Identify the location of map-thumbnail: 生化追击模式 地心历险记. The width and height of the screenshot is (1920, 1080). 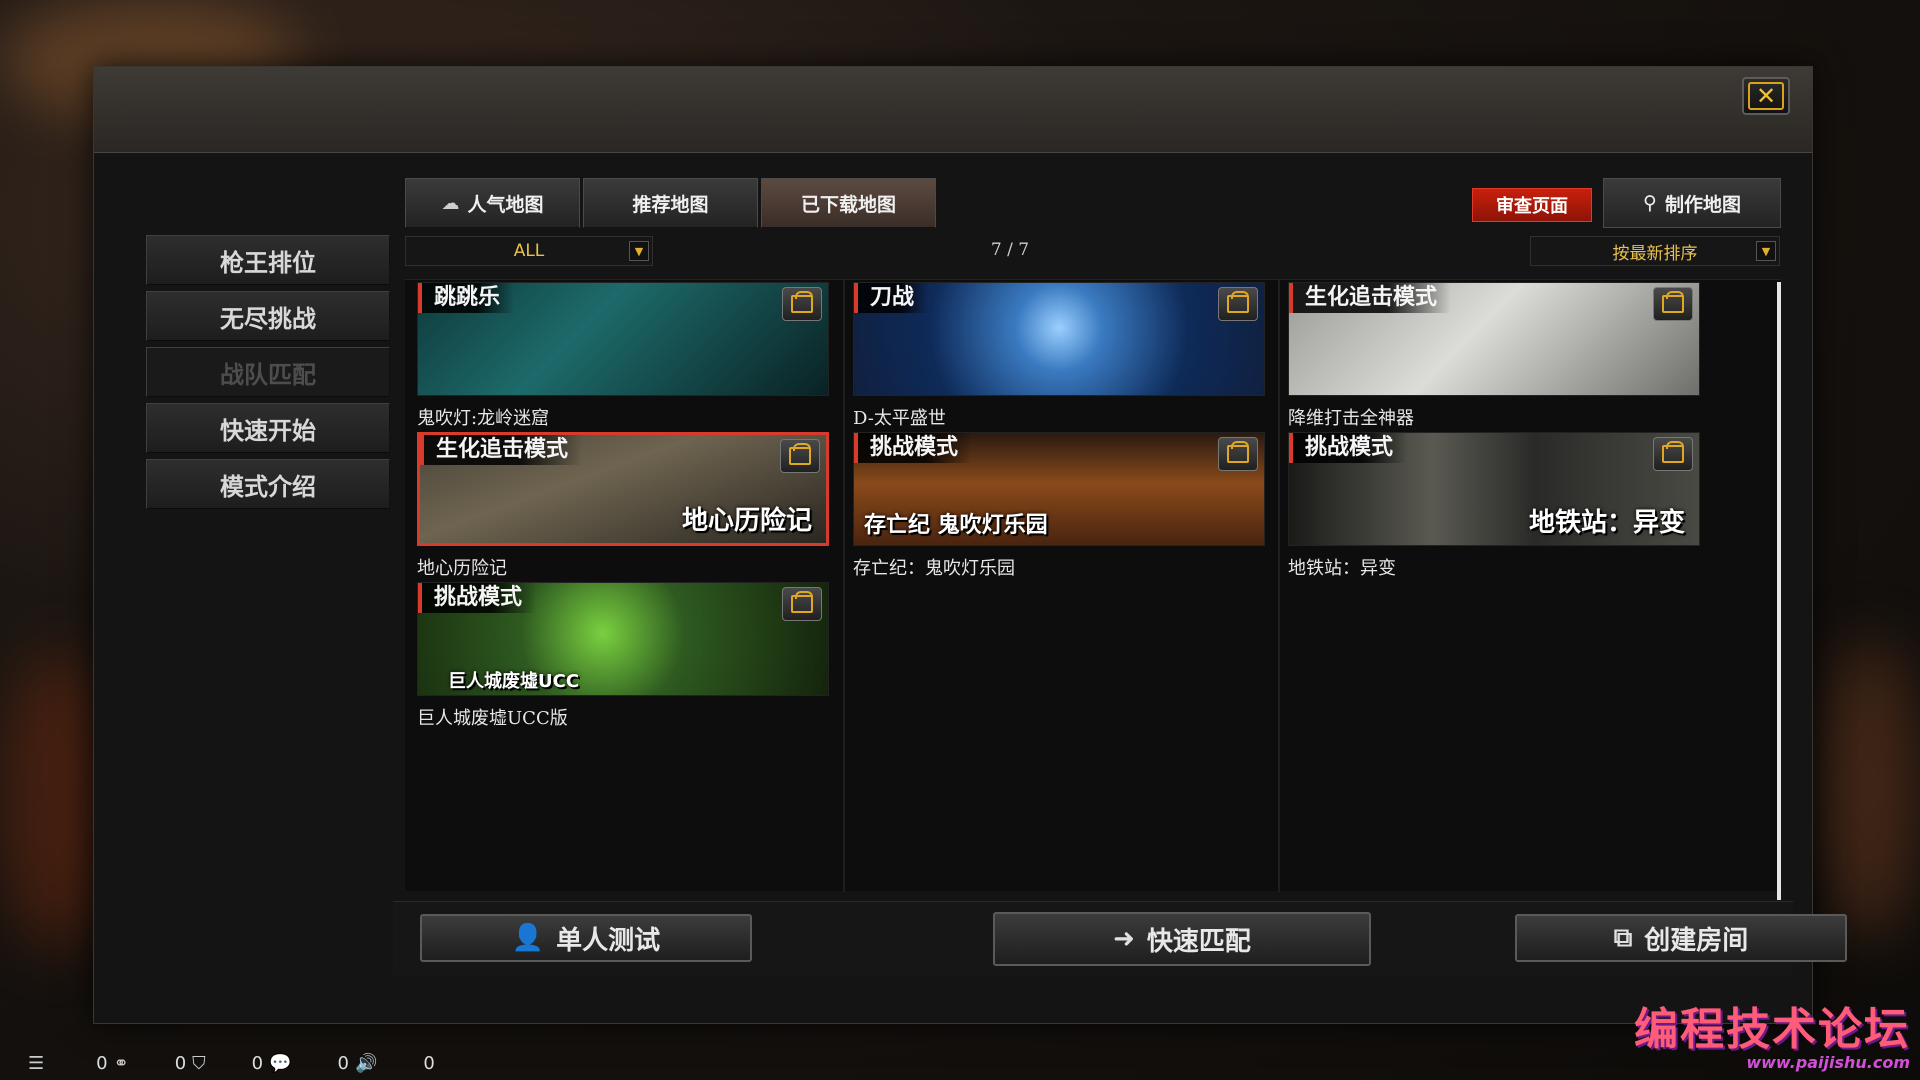
(623, 489).